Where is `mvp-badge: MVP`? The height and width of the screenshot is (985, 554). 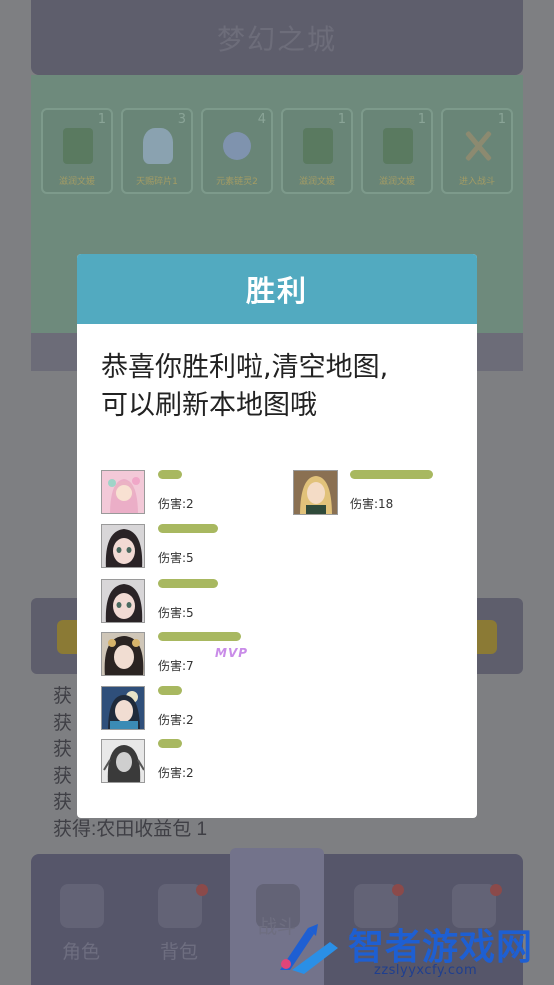
mvp-badge: MVP is located at coordinates (232, 653).